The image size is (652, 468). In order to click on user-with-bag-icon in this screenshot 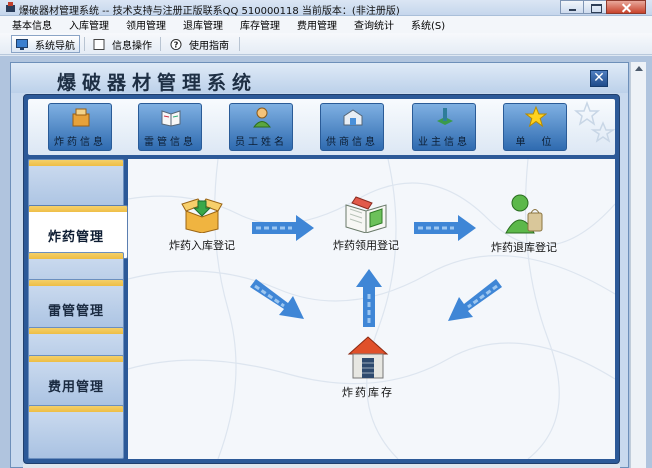, I will do `click(524, 214)`.